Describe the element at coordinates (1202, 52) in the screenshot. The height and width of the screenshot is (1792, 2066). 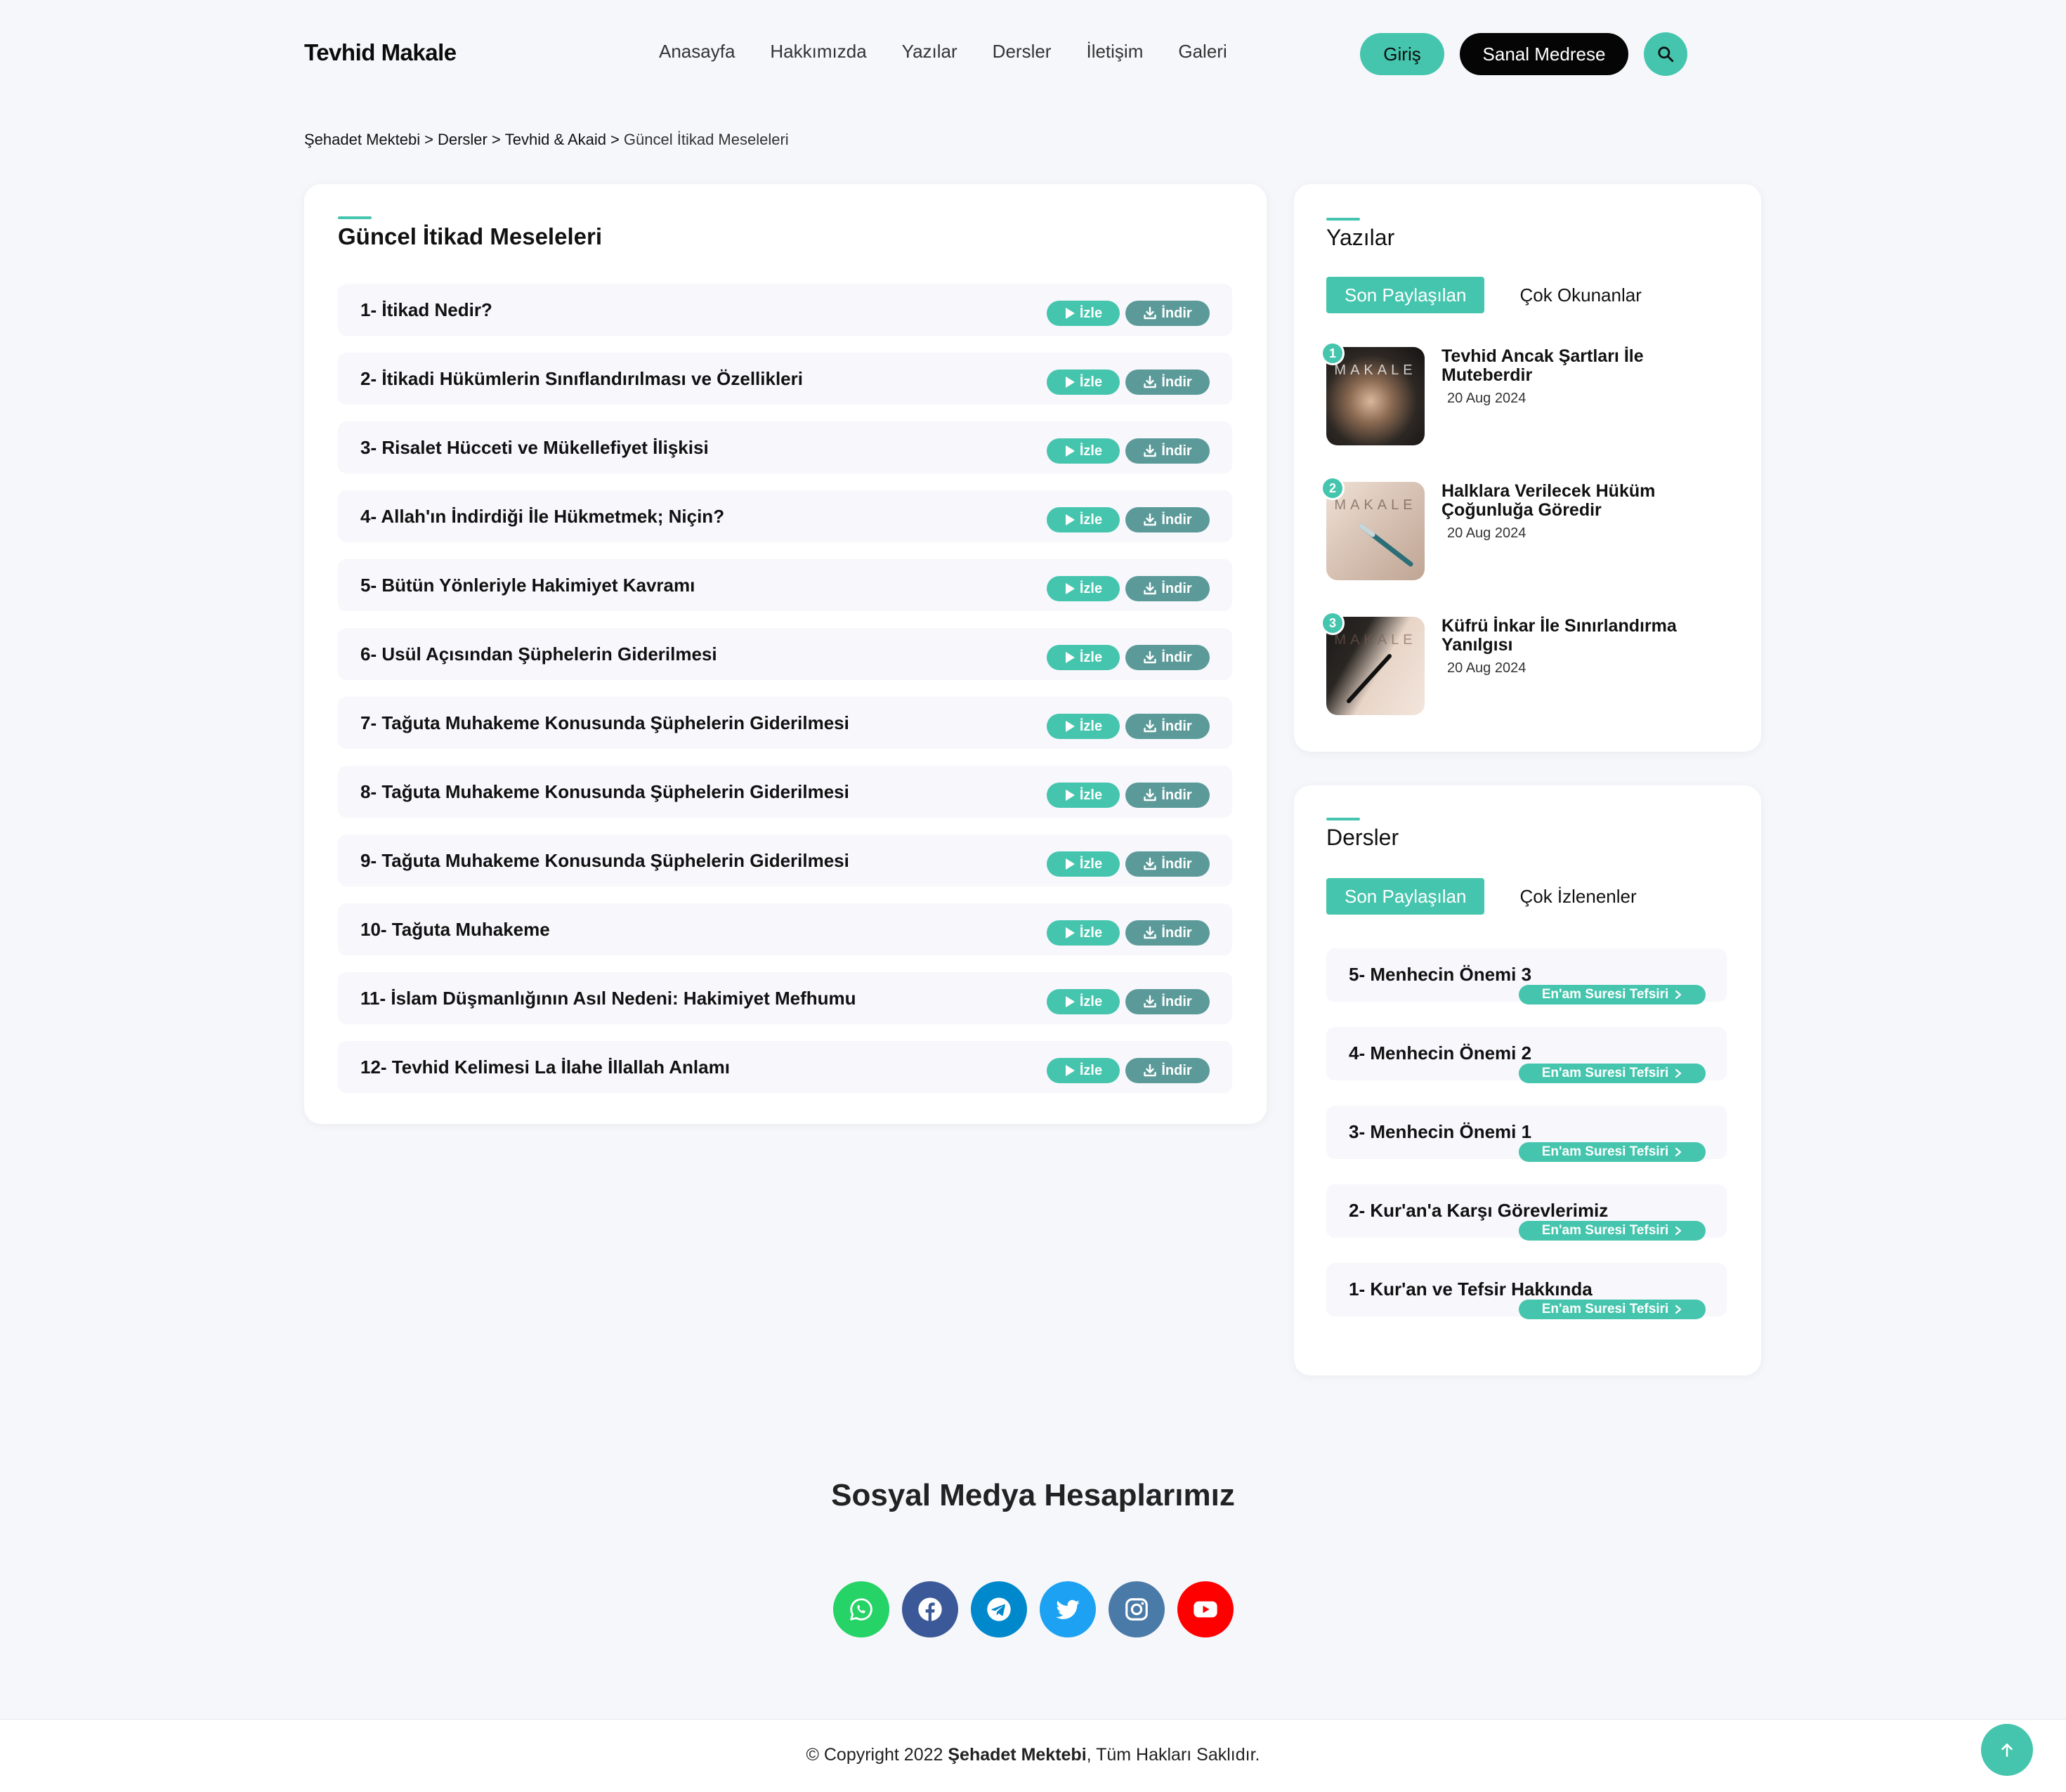
I see `nav-item-galeri: Galeri` at that location.